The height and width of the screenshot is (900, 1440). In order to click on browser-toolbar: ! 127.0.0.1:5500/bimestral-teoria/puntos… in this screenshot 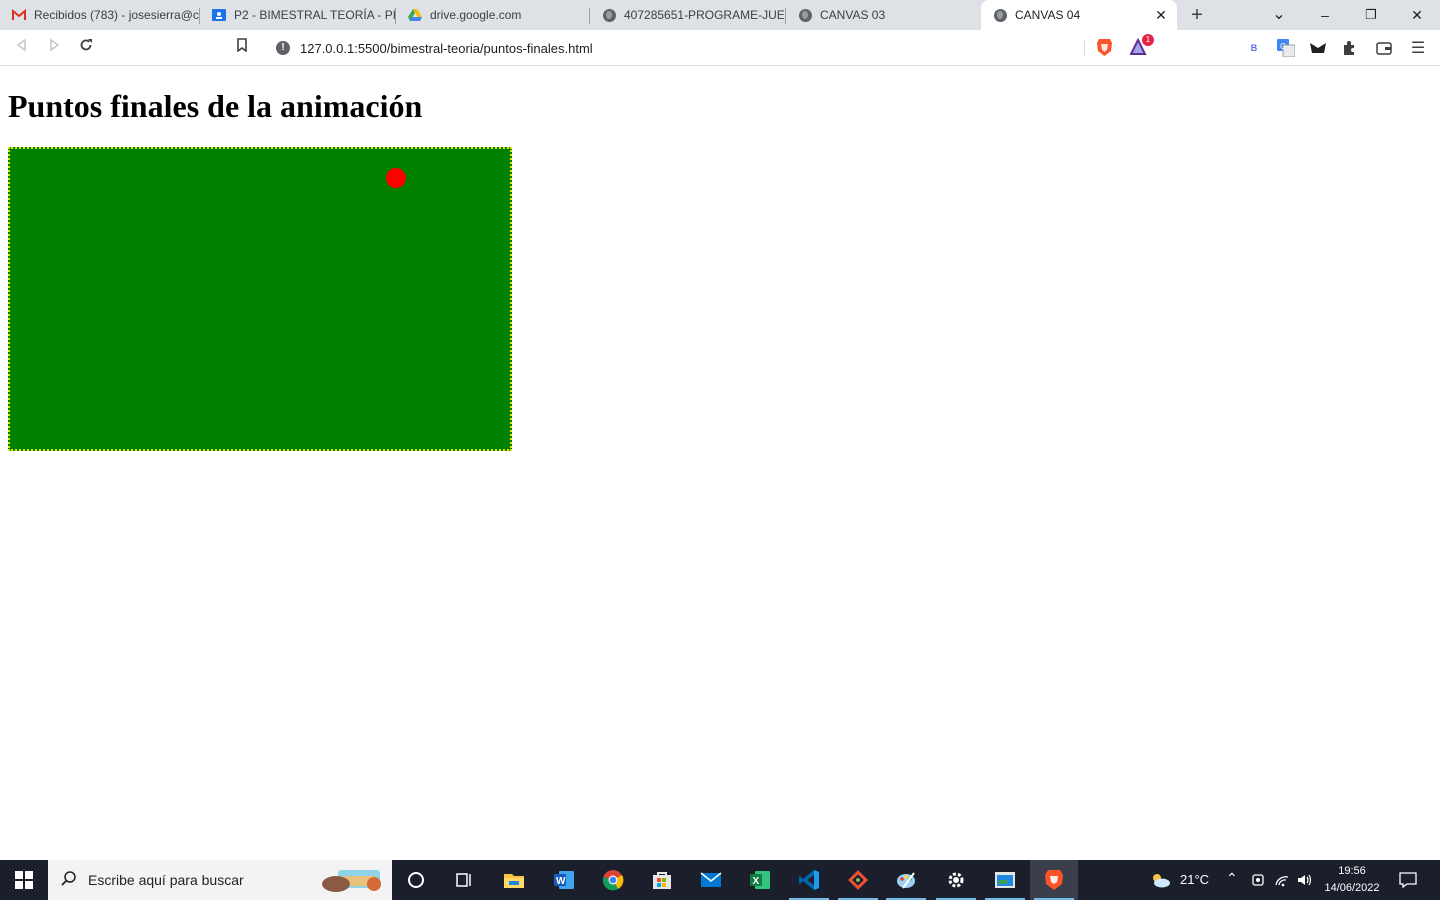, I will do `click(720, 48)`.